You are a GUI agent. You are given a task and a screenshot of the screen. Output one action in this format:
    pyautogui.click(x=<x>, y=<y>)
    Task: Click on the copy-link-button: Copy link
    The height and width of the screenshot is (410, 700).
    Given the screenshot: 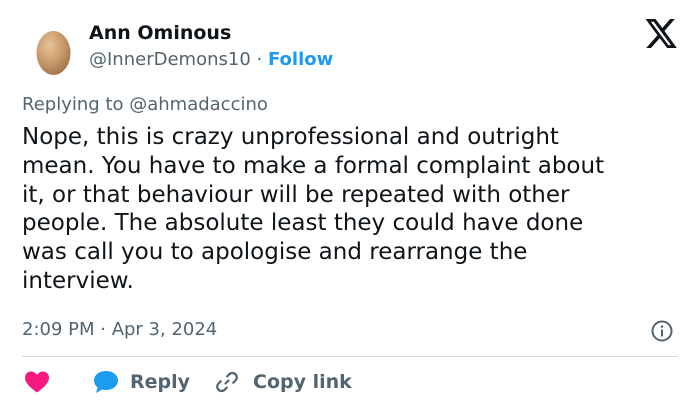 What is the action you would take?
    pyautogui.click(x=283, y=382)
    